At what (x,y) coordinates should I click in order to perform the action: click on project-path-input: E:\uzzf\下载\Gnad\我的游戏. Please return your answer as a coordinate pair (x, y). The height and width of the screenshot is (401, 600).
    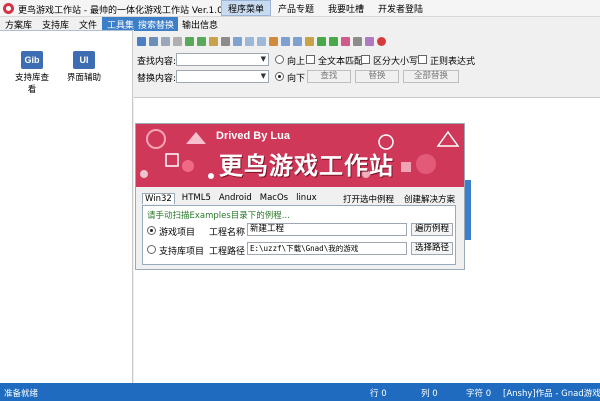
    Looking at the image, I should click on (327, 248).